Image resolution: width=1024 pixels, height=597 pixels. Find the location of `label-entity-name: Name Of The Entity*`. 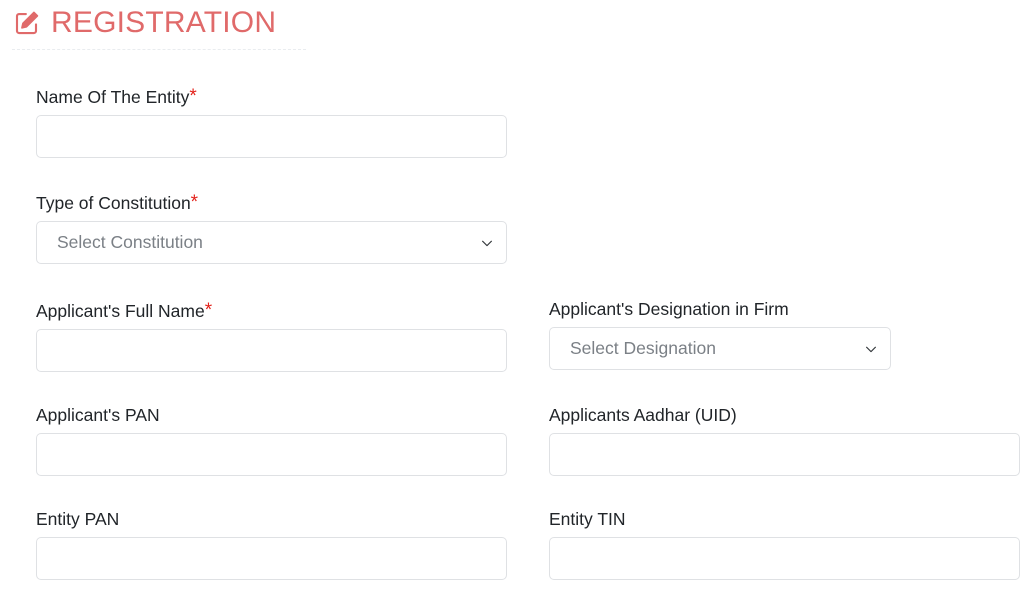

label-entity-name: Name Of The Entity* is located at coordinates (271, 97).